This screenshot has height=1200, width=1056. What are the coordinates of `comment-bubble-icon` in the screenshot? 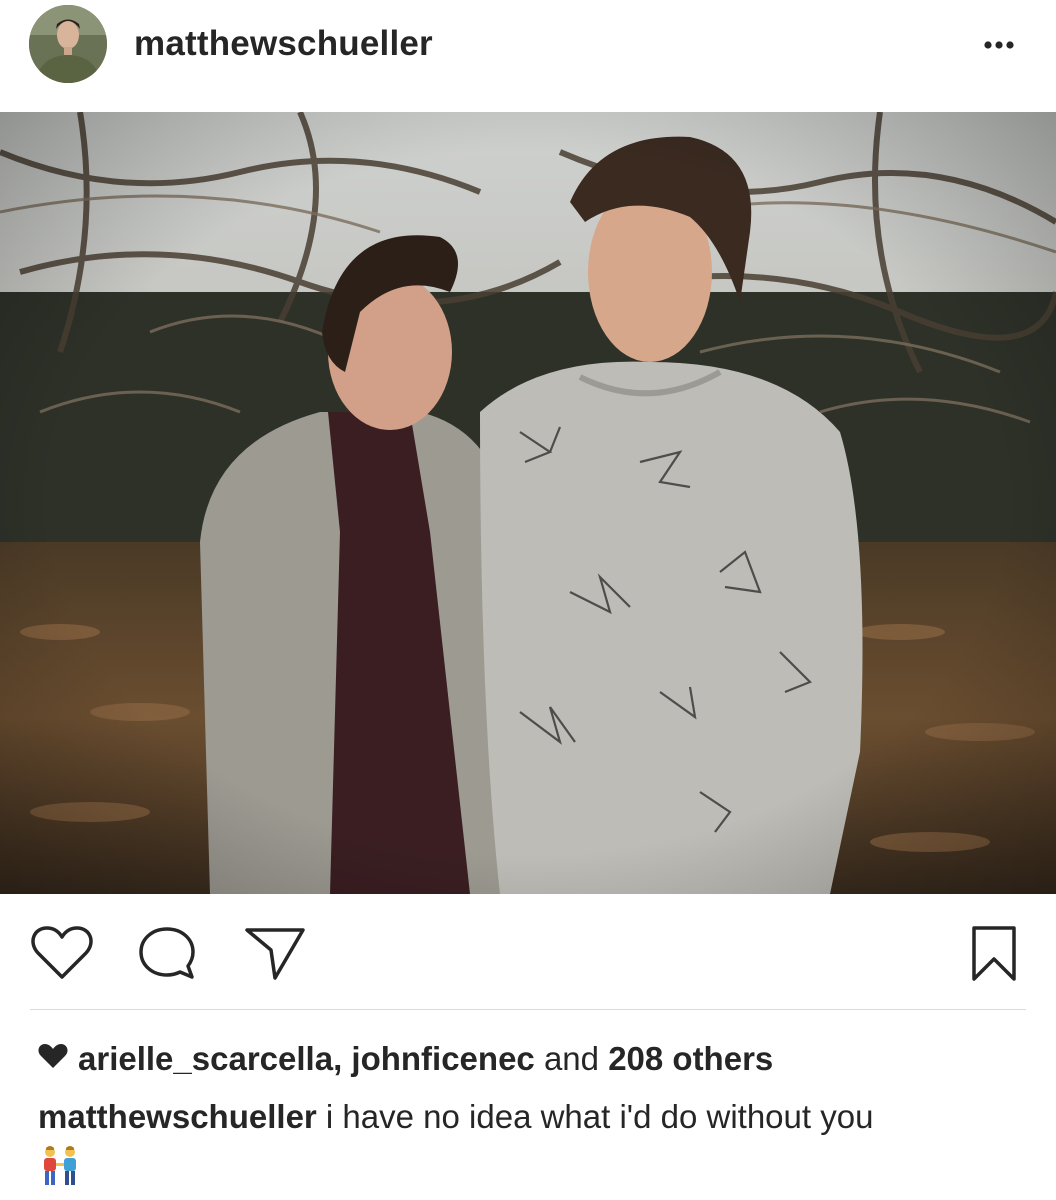 It's located at (167, 953).